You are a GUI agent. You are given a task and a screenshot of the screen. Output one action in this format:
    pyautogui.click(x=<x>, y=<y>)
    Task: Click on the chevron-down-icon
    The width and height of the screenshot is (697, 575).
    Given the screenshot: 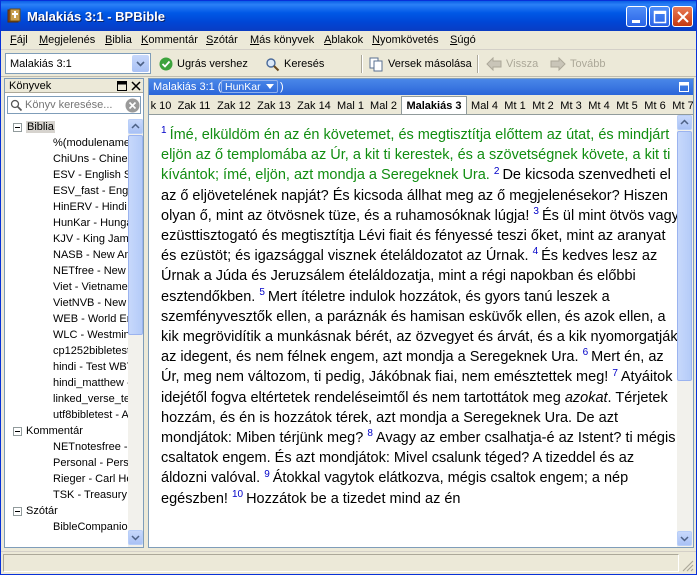 What is the action you would take?
    pyautogui.click(x=140, y=64)
    